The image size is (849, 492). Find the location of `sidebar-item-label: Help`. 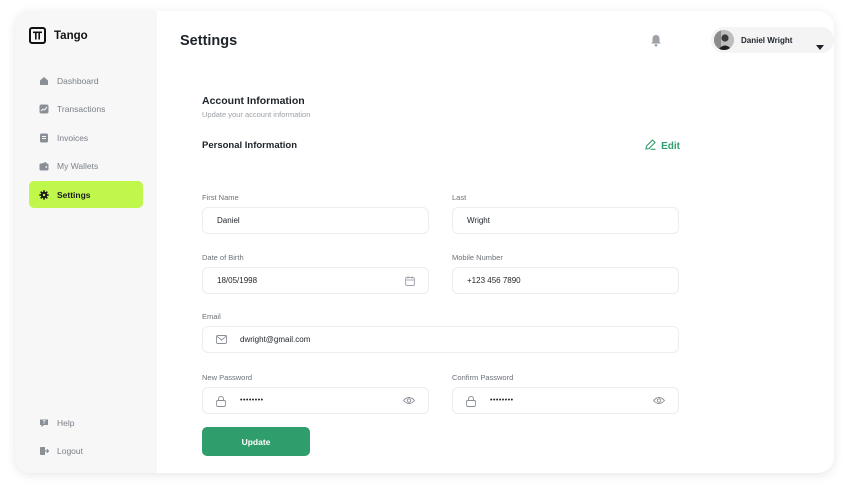

sidebar-item-label: Help is located at coordinates (66, 422).